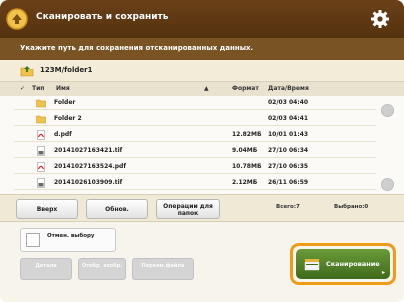 This screenshot has width=404, height=302. I want to click on path-label: 123M/folder1, so click(66, 70).